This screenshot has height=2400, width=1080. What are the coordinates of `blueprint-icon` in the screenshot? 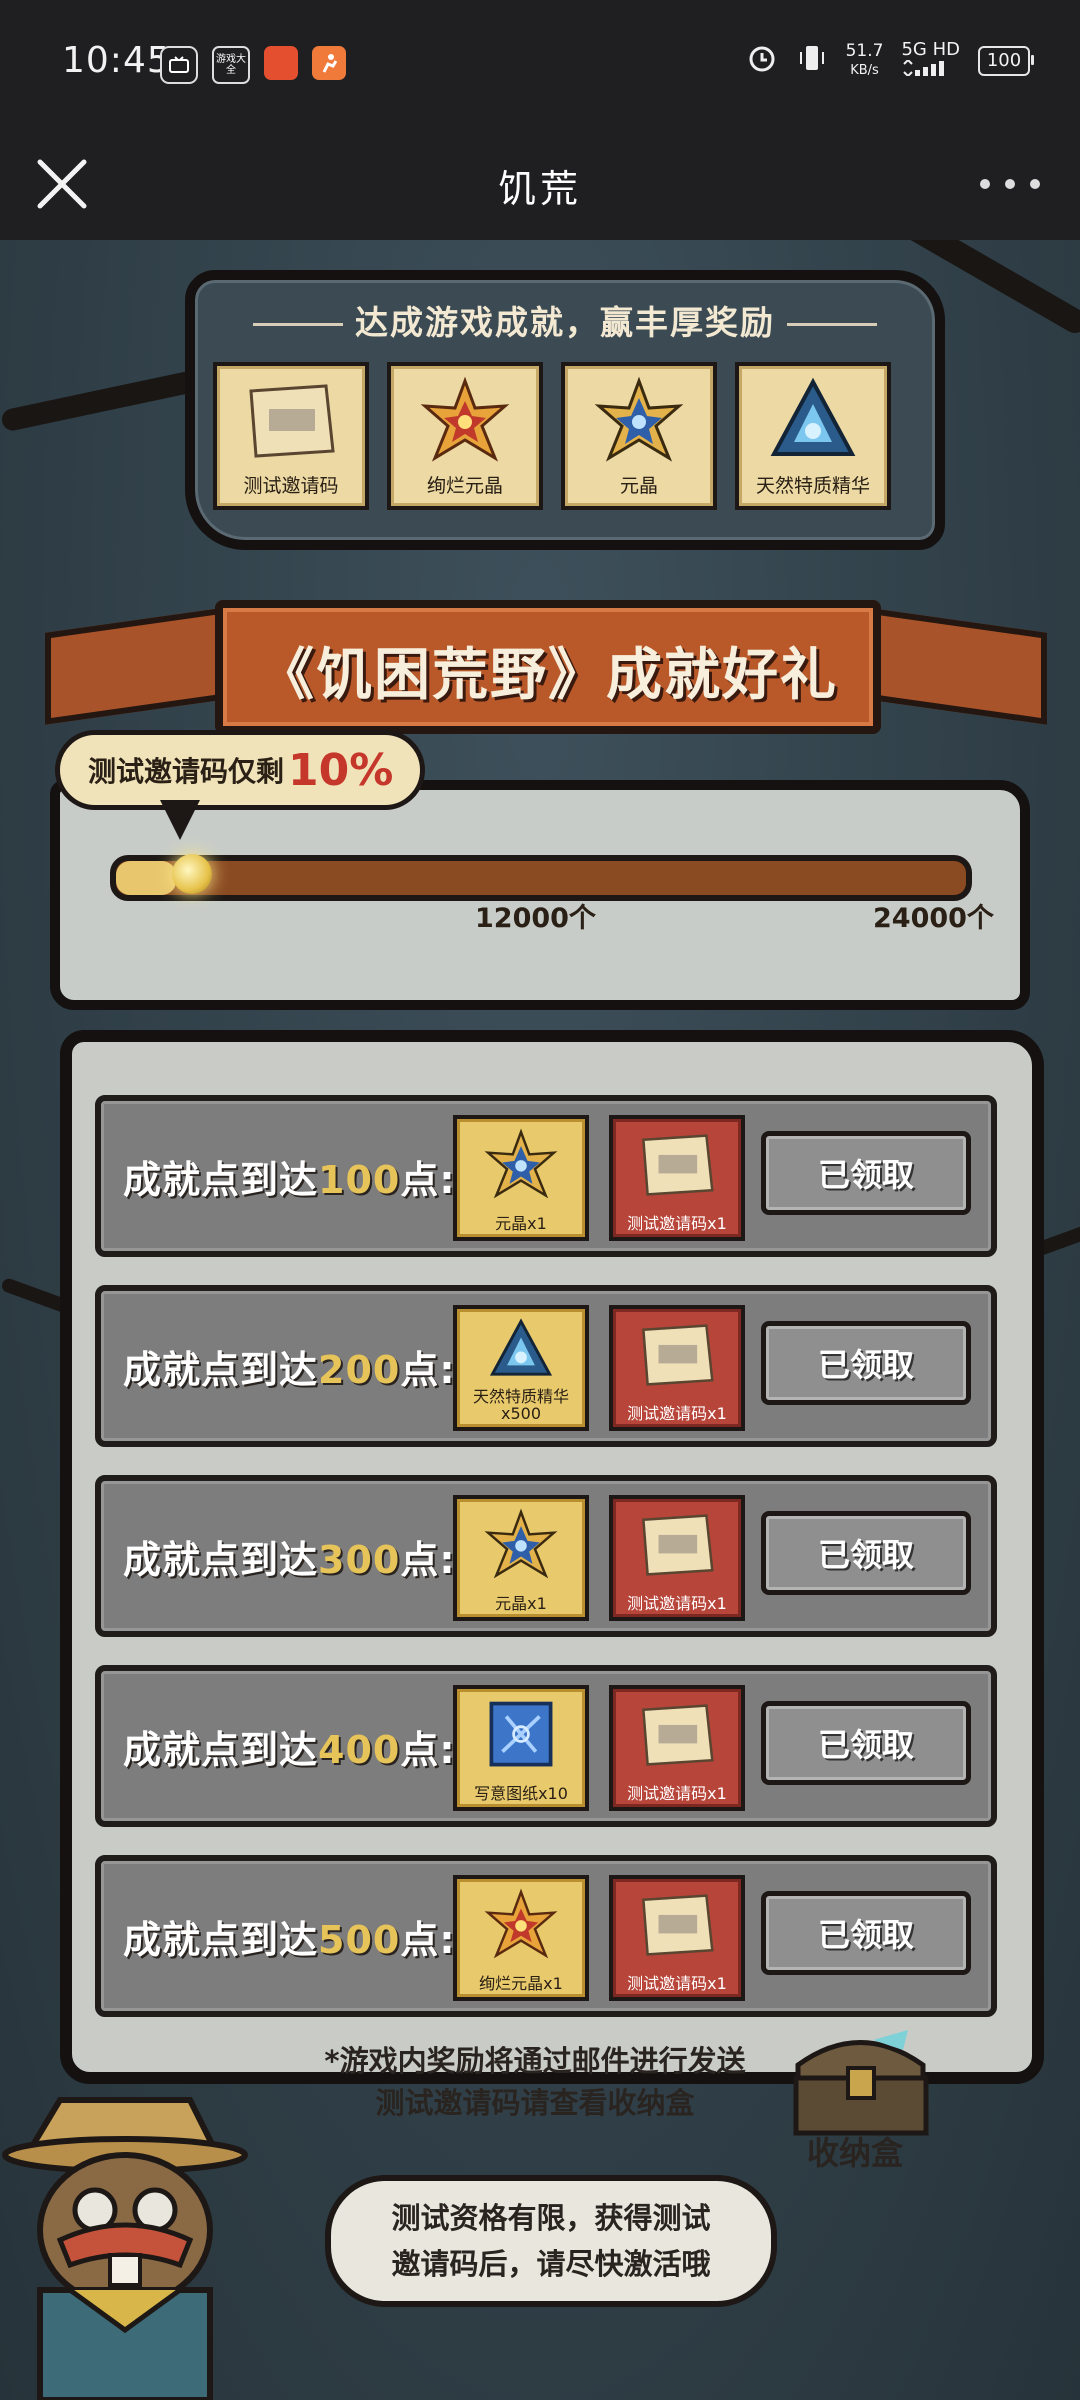 It's located at (521, 1735).